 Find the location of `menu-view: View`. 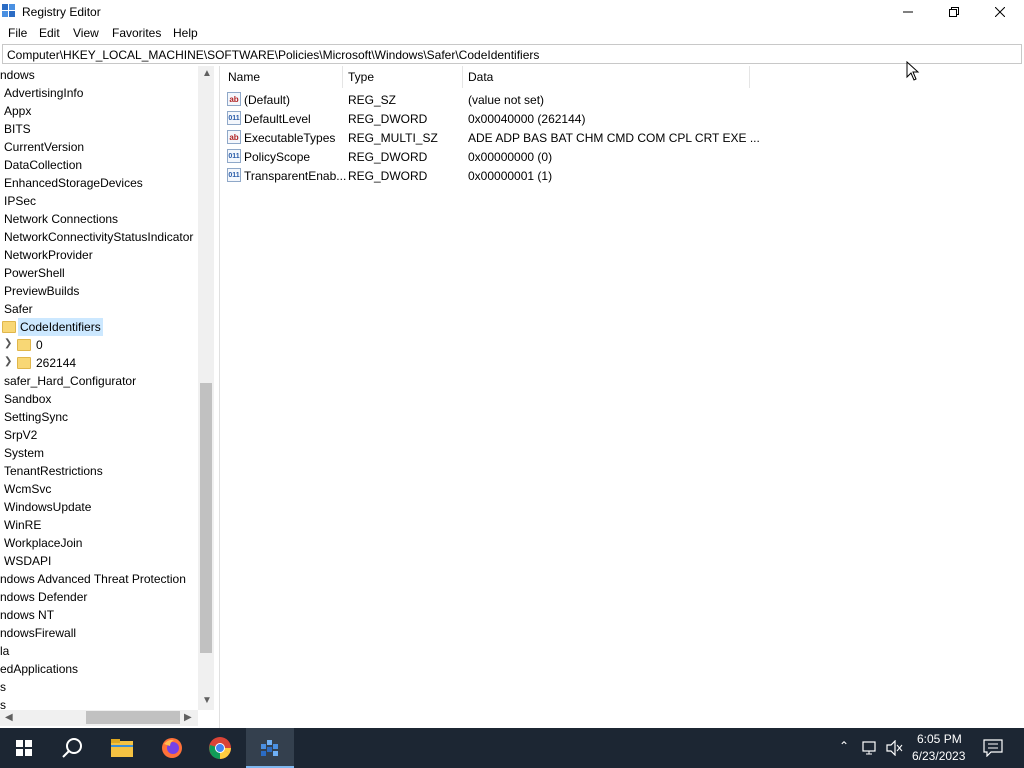

menu-view: View is located at coordinates (86, 33).